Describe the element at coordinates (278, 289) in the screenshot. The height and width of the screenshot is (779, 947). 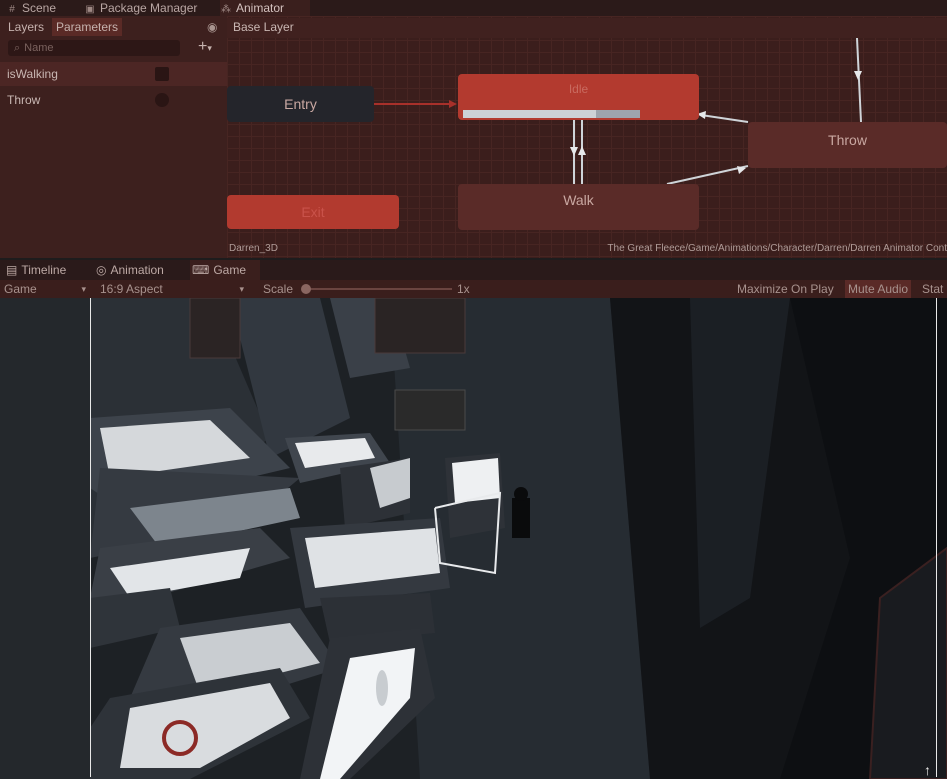
I see `scale-label: Scale` at that location.